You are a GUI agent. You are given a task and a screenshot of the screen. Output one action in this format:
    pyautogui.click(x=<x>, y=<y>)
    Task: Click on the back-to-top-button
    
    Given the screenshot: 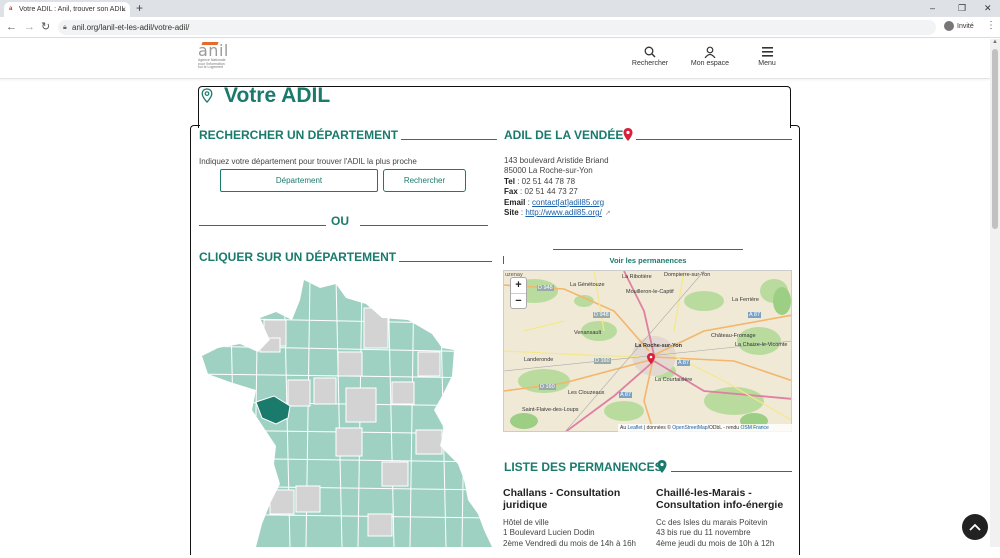 What is the action you would take?
    pyautogui.click(x=975, y=527)
    